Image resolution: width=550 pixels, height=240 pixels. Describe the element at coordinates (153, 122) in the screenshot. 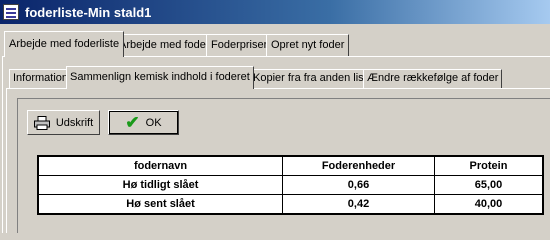

I see `ok-button-label: OK` at that location.